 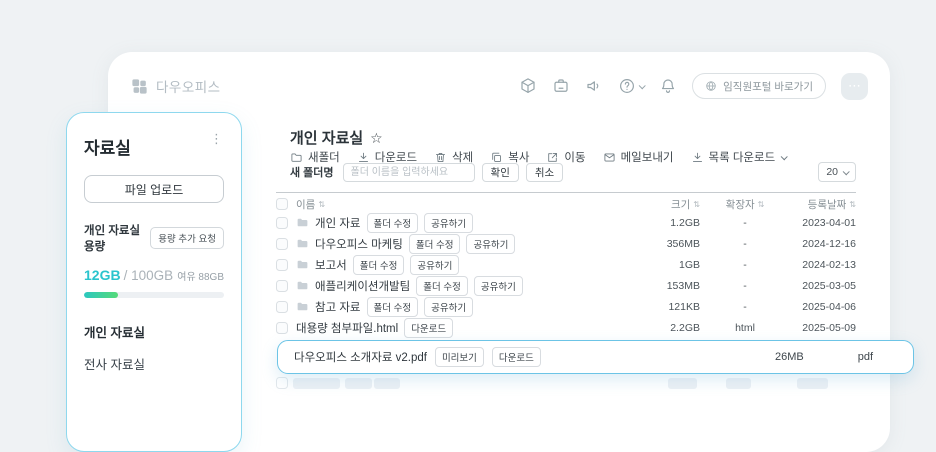 What do you see at coordinates (683, 285) in the screenshot?
I see `file-size: 153MB` at bounding box center [683, 285].